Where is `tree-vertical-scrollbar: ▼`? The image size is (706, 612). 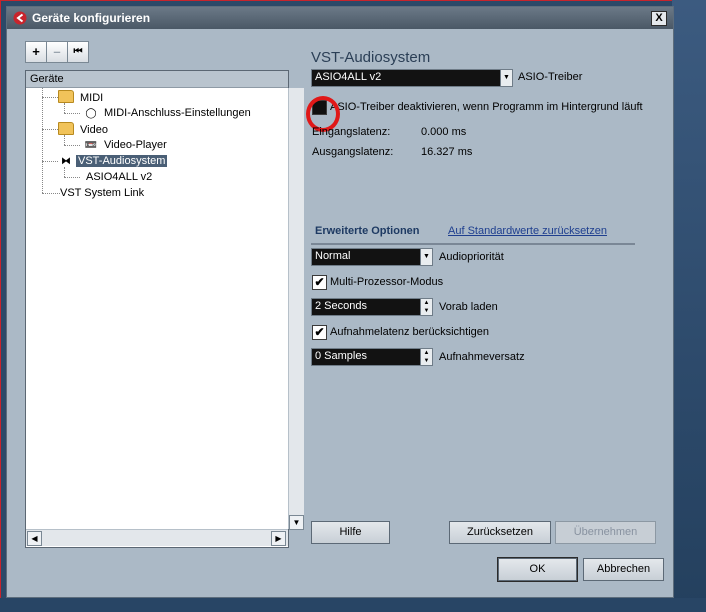
tree-vertical-scrollbar: ▼ is located at coordinates (296, 309).